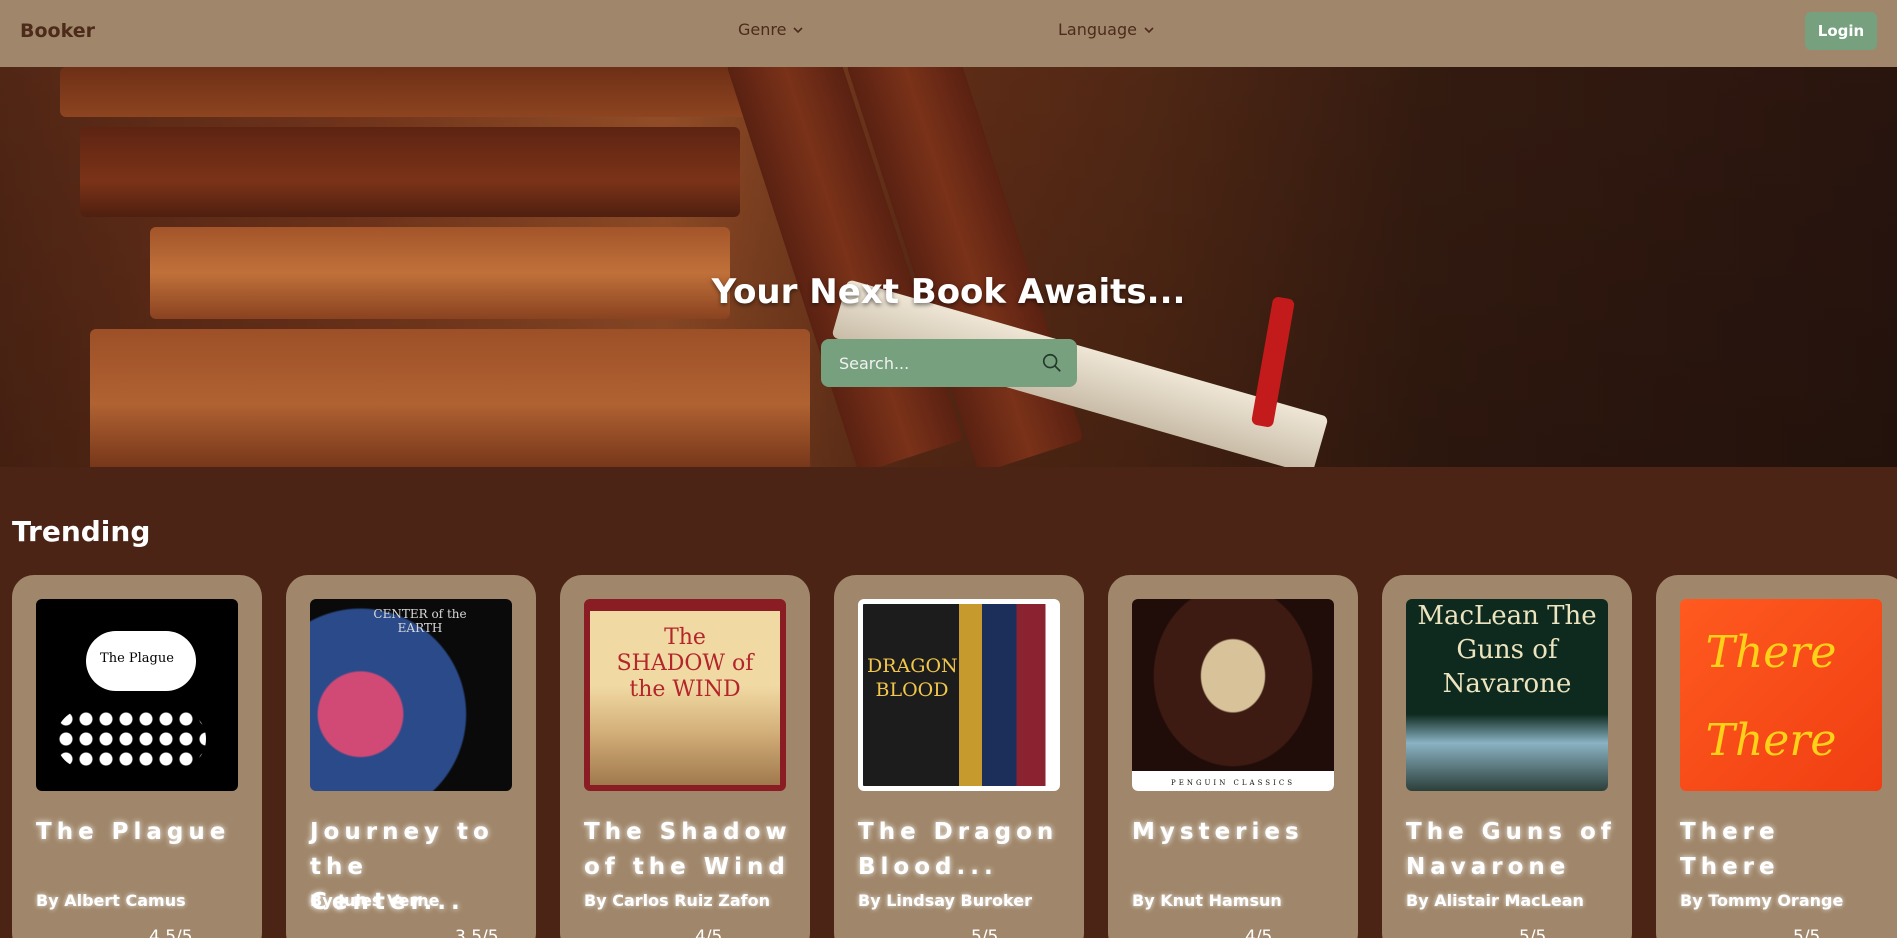  What do you see at coordinates (1762, 900) in the screenshot?
I see `book-author: By Tommy Orange` at bounding box center [1762, 900].